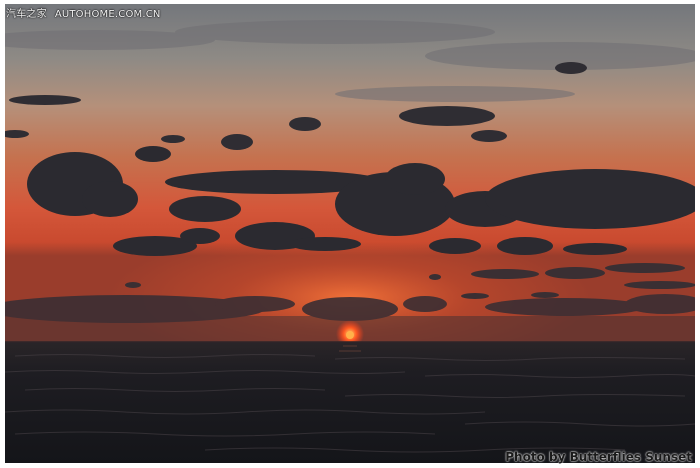 This screenshot has height=468, width=700. What do you see at coordinates (598, 457) in the screenshot?
I see `photo-credit: Photo by Butterflies Sunset` at bounding box center [598, 457].